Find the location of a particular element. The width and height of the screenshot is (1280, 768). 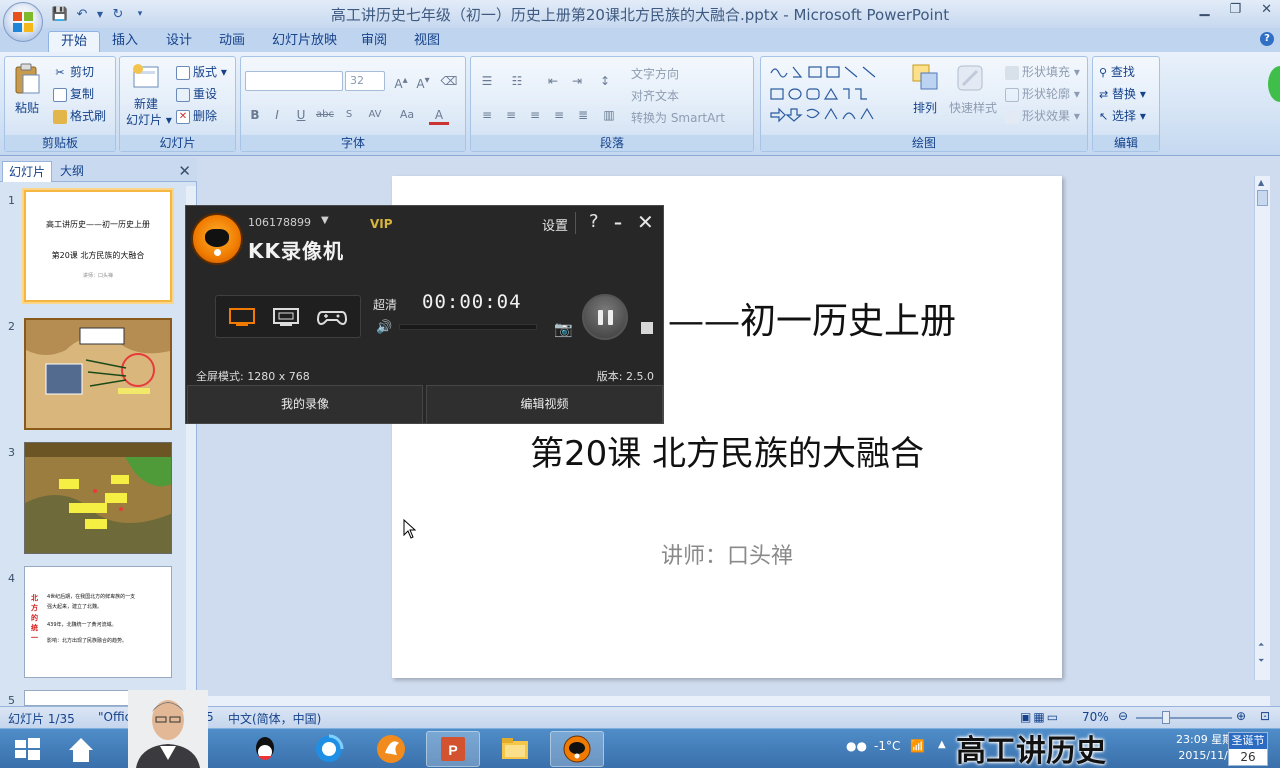

tab-slideshow: 幻灯片放映 is located at coordinates (304, 41).